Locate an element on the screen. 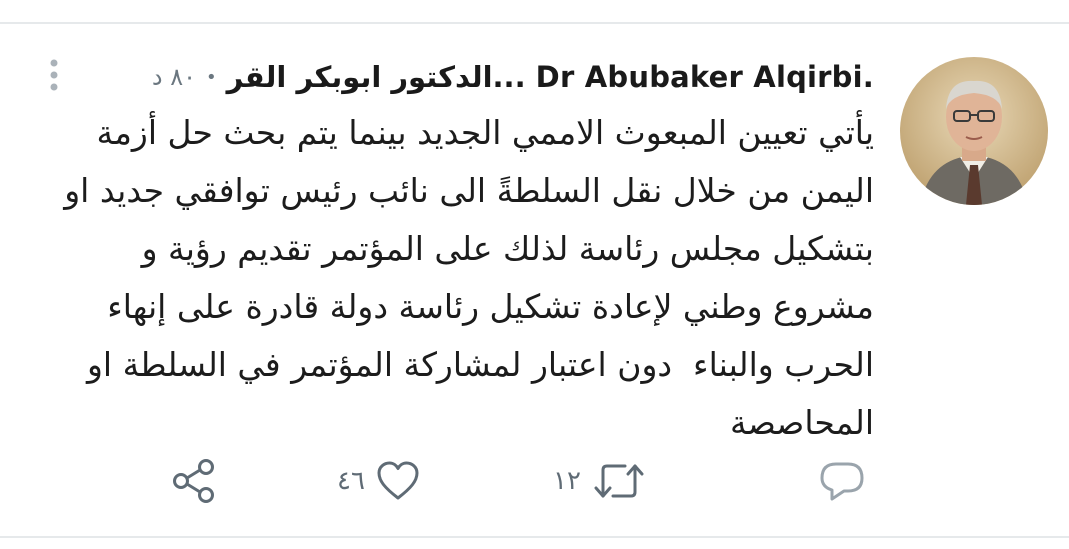 The image size is (1069, 549). more-vertical-icon is located at coordinates (54, 76).